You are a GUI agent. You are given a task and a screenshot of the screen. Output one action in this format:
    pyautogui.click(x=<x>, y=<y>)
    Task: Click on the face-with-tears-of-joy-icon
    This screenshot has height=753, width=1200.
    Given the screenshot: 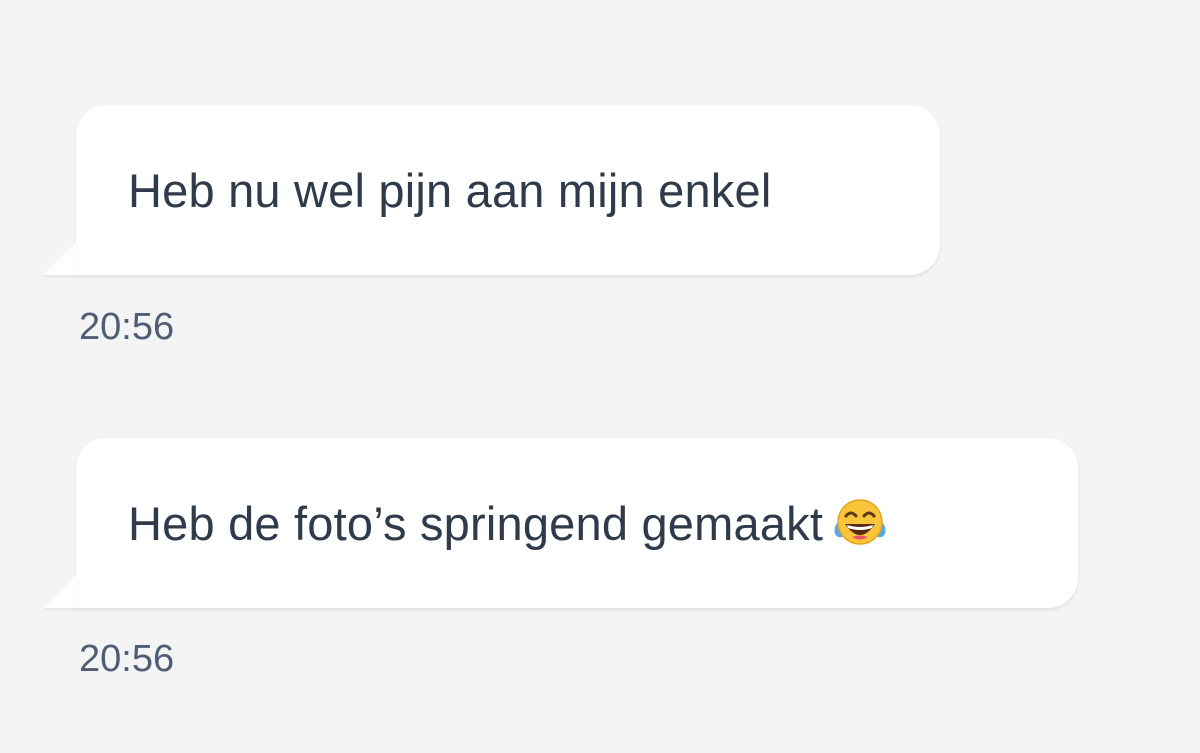 What is the action you would take?
    pyautogui.click(x=860, y=523)
    